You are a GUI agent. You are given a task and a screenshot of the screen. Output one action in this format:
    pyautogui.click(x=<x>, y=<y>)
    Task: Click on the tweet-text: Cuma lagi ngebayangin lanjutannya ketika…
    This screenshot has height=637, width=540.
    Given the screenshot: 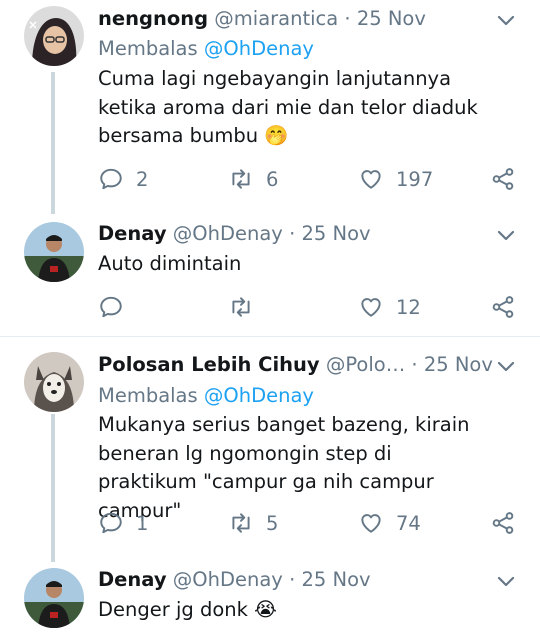 What is the action you would take?
    pyautogui.click(x=298, y=108)
    